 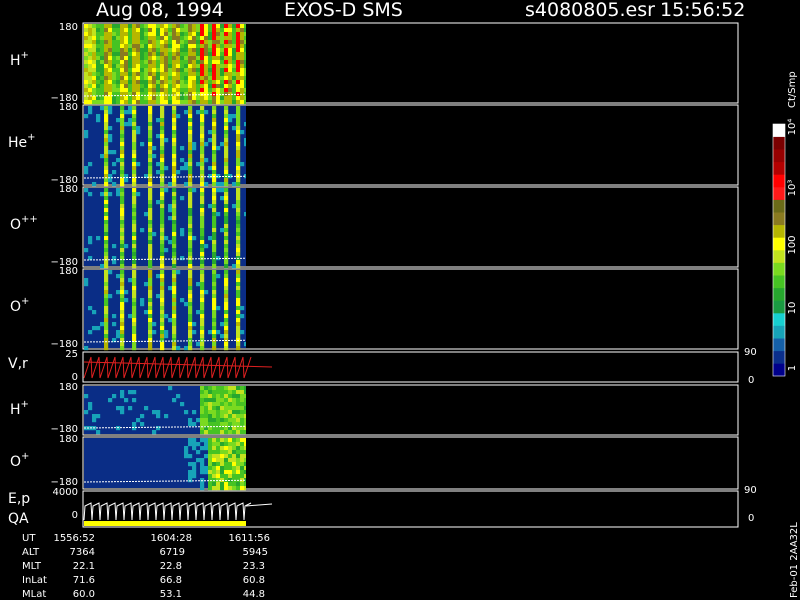 I want to click on colorbar, so click(x=779, y=250).